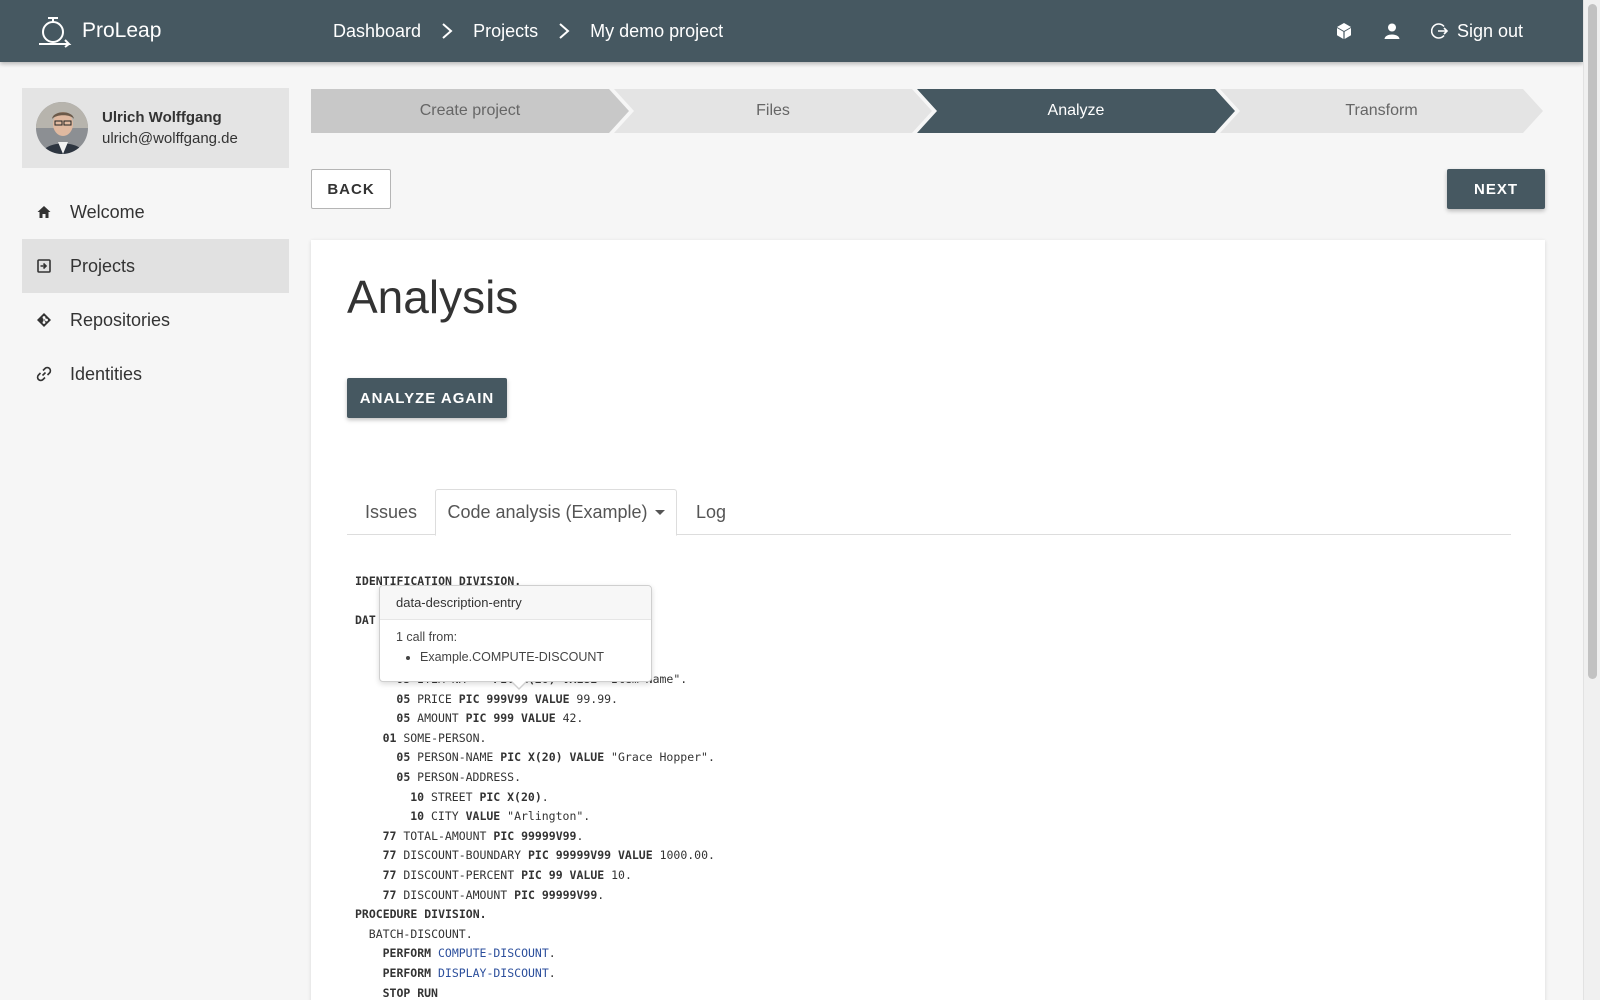 This screenshot has height=1000, width=1600. I want to click on code-keyword: PROCEDURE DIVISION., so click(421, 914).